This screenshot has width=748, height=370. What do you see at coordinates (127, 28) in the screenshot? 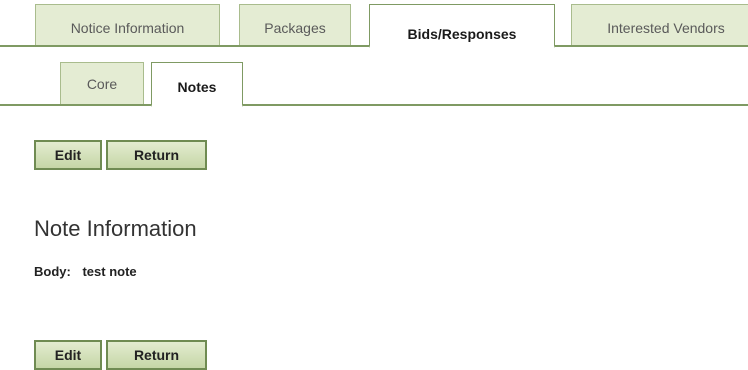
I see `tab-label: Notice Information` at bounding box center [127, 28].